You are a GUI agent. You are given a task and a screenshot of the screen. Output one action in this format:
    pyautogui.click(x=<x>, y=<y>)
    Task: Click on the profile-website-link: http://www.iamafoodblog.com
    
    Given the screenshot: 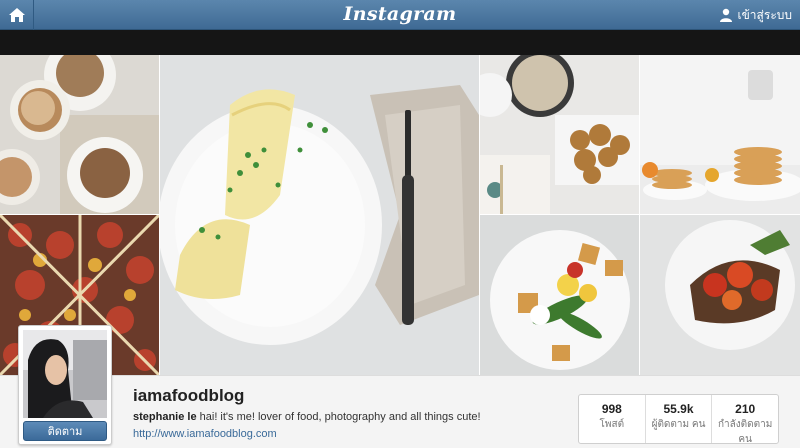 What is the action you would take?
    pyautogui.click(x=205, y=434)
    